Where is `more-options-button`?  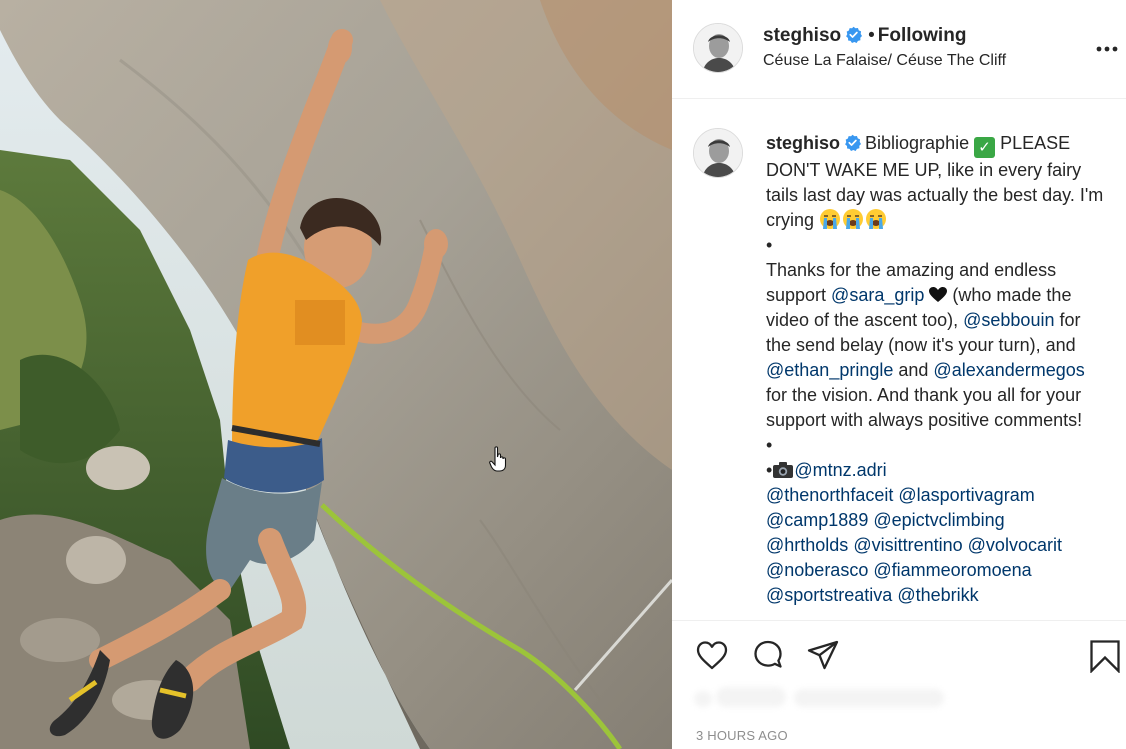
more-options-button is located at coordinates (1107, 48).